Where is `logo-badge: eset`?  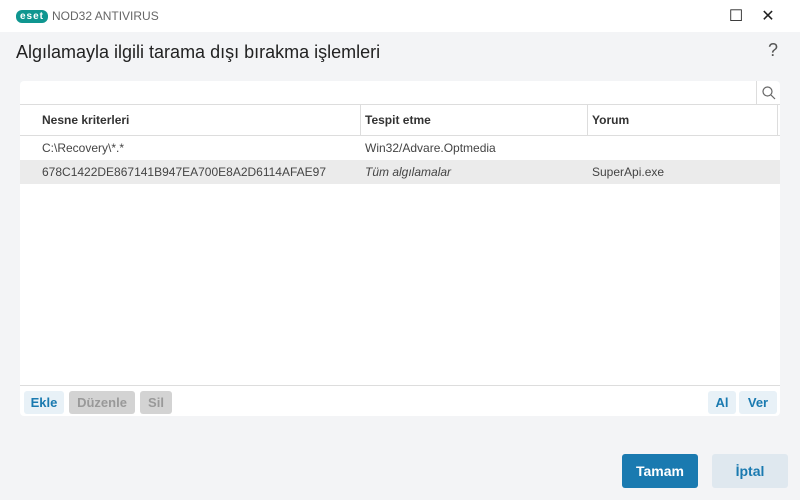
logo-badge: eset is located at coordinates (32, 16).